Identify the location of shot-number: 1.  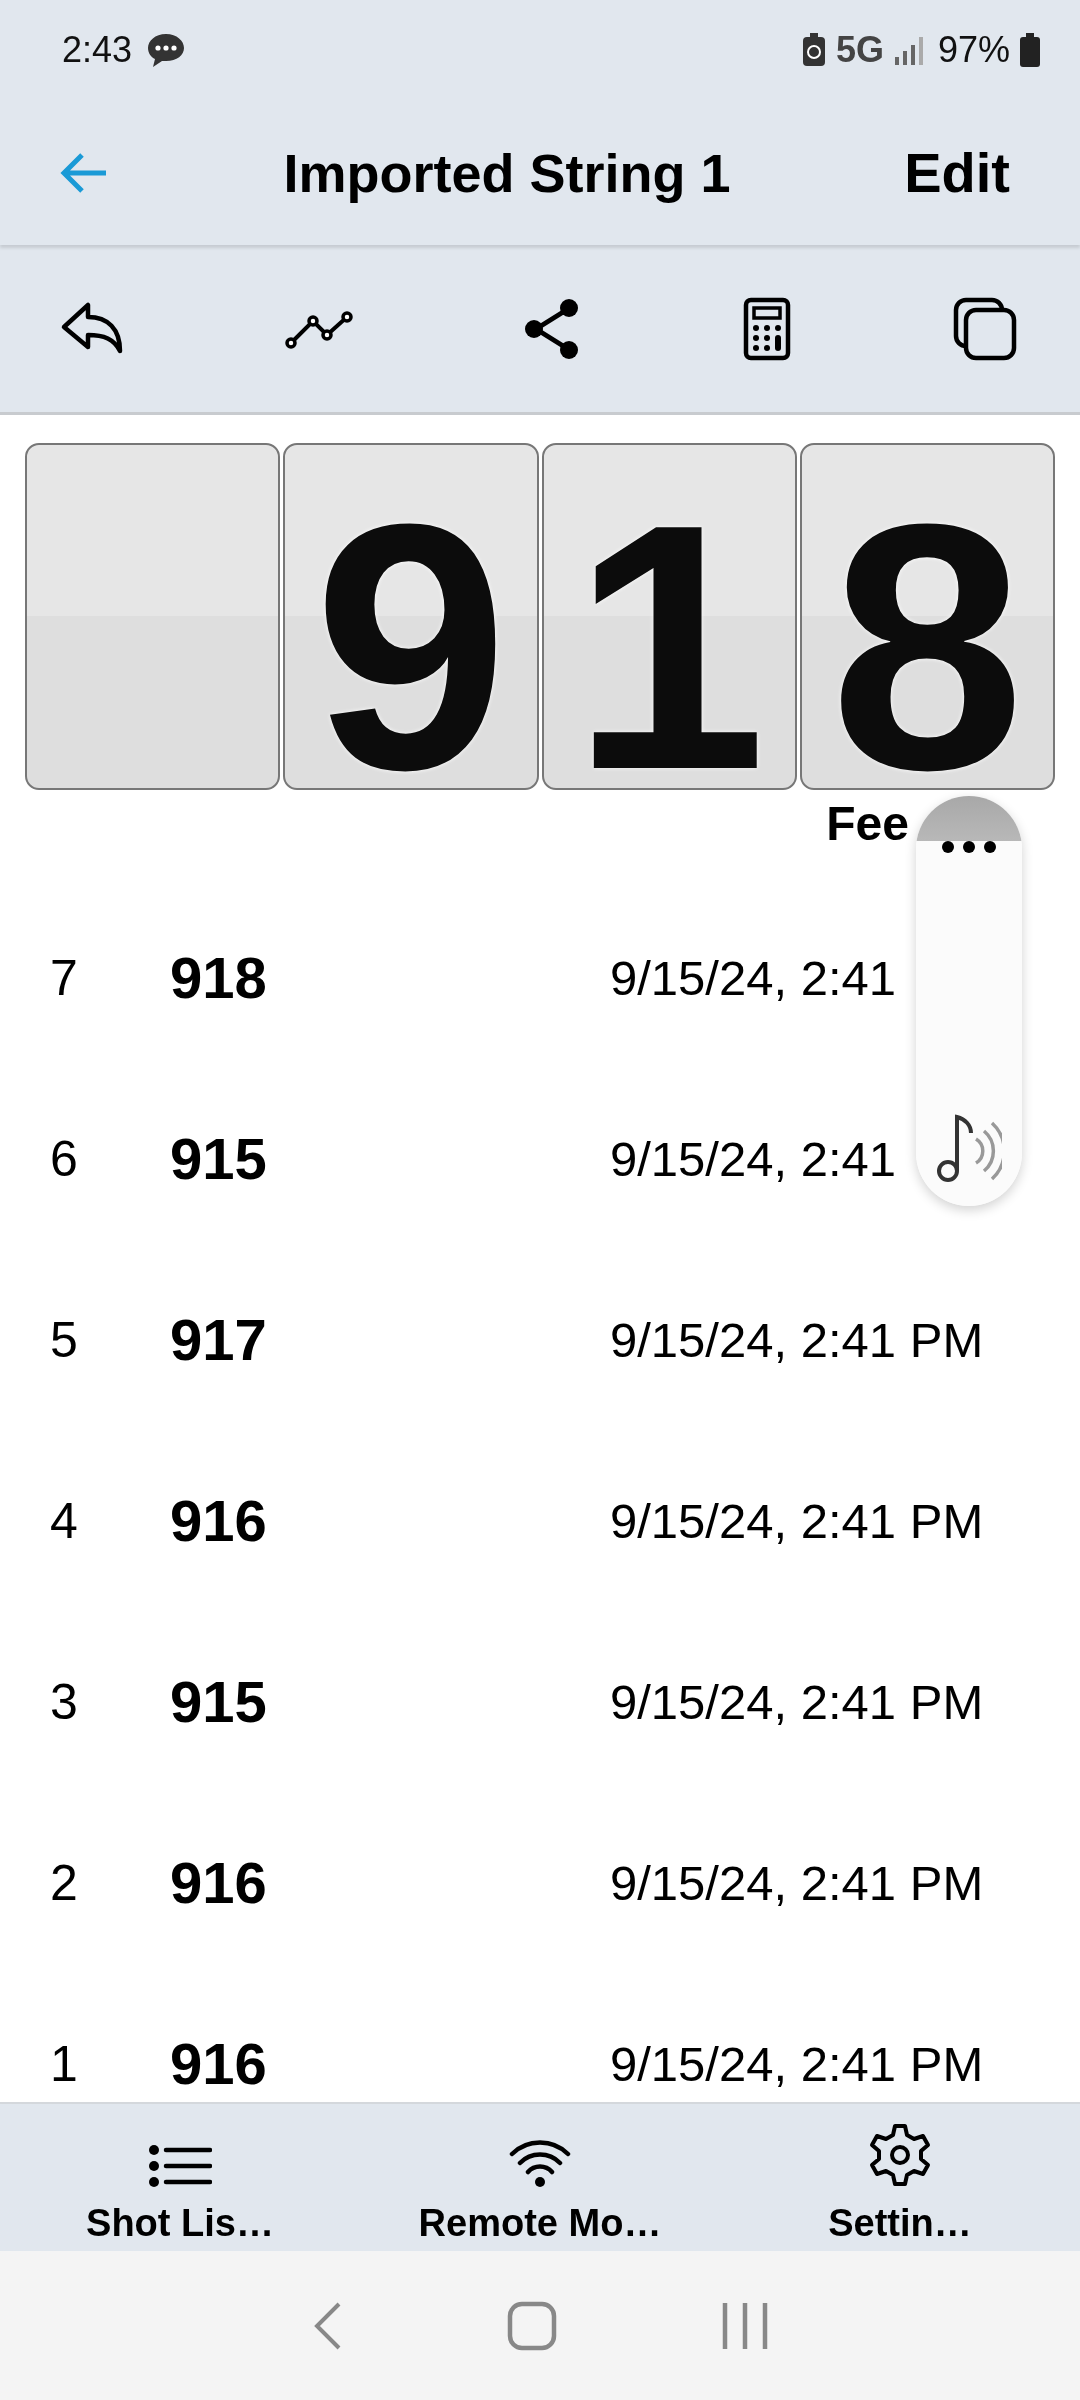
(64, 2063).